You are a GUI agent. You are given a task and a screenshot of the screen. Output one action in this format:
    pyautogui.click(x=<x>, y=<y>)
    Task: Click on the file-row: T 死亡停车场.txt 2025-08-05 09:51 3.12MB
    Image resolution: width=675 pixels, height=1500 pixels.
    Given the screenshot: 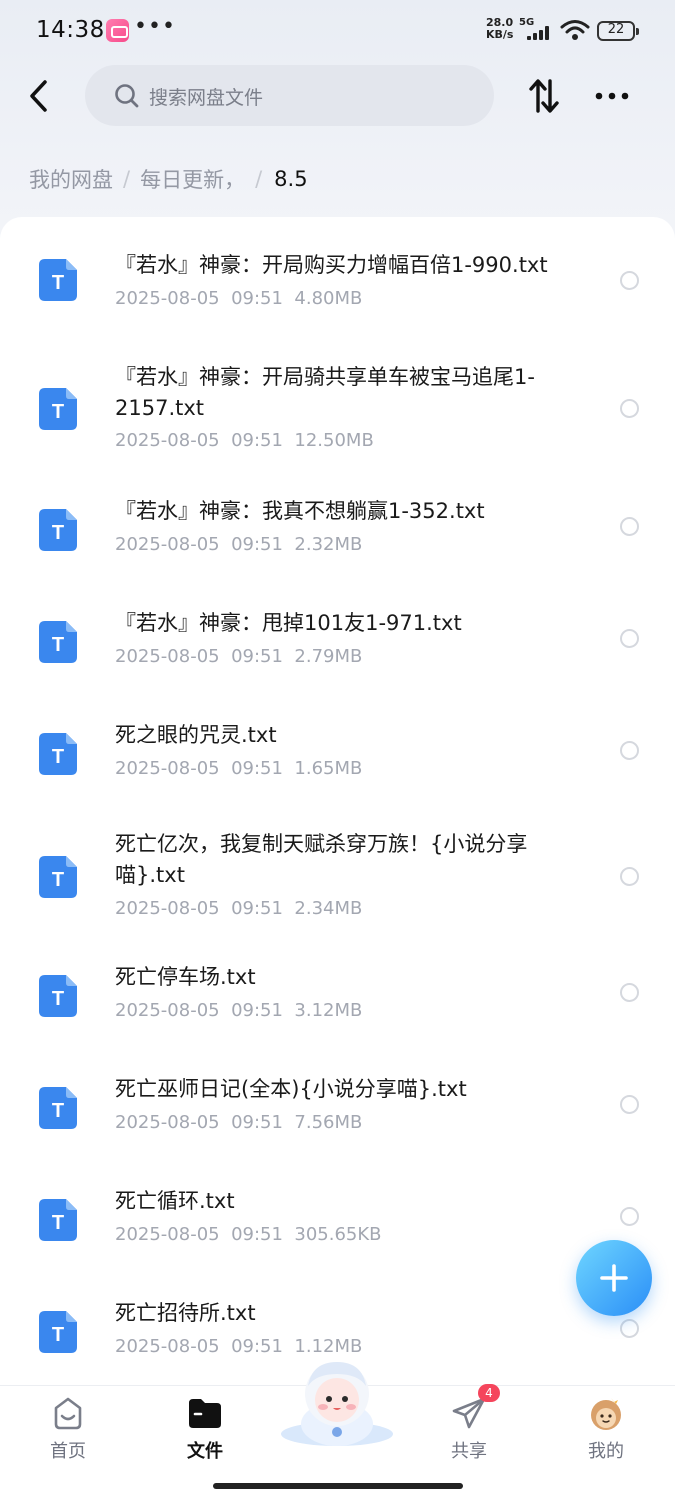 What is the action you would take?
    pyautogui.click(x=337, y=1005)
    